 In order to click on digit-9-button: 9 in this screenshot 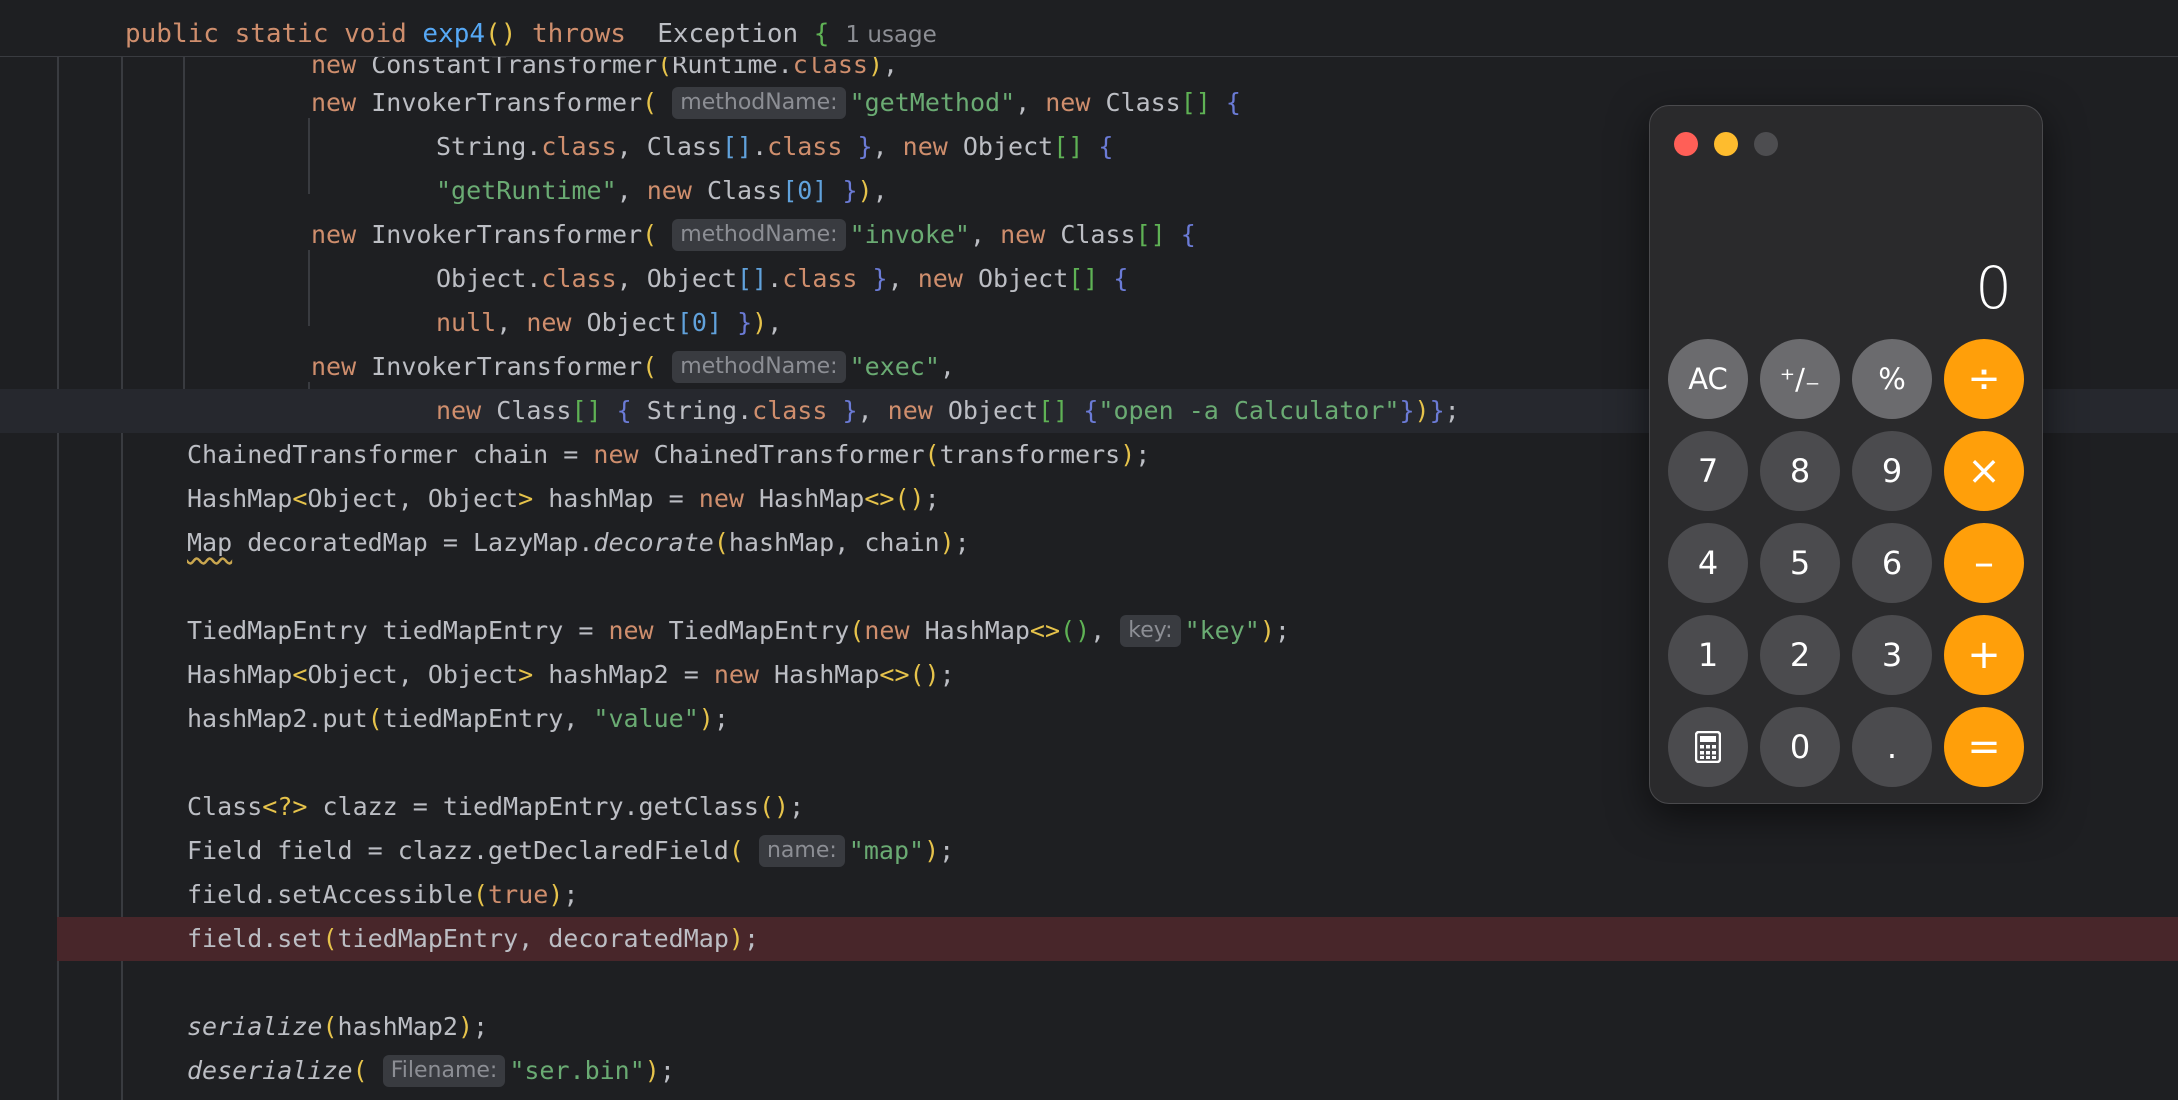, I will do `click(1892, 471)`.